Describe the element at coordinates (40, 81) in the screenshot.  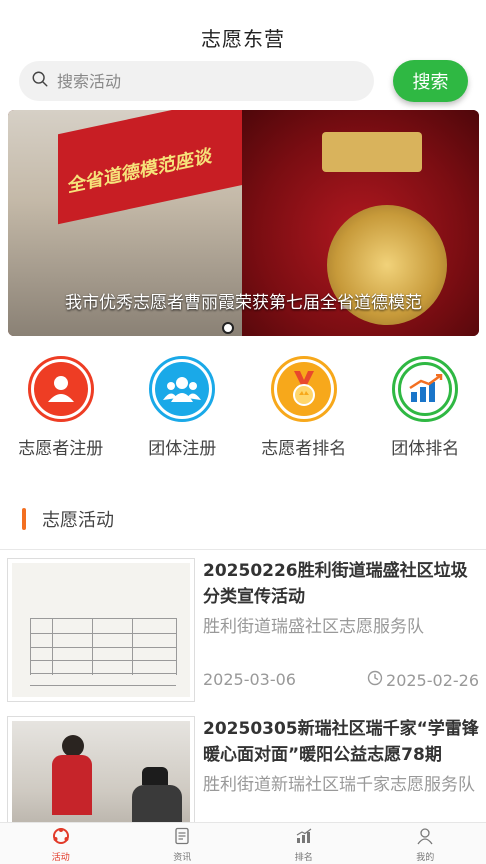
I see `search-icon` at that location.